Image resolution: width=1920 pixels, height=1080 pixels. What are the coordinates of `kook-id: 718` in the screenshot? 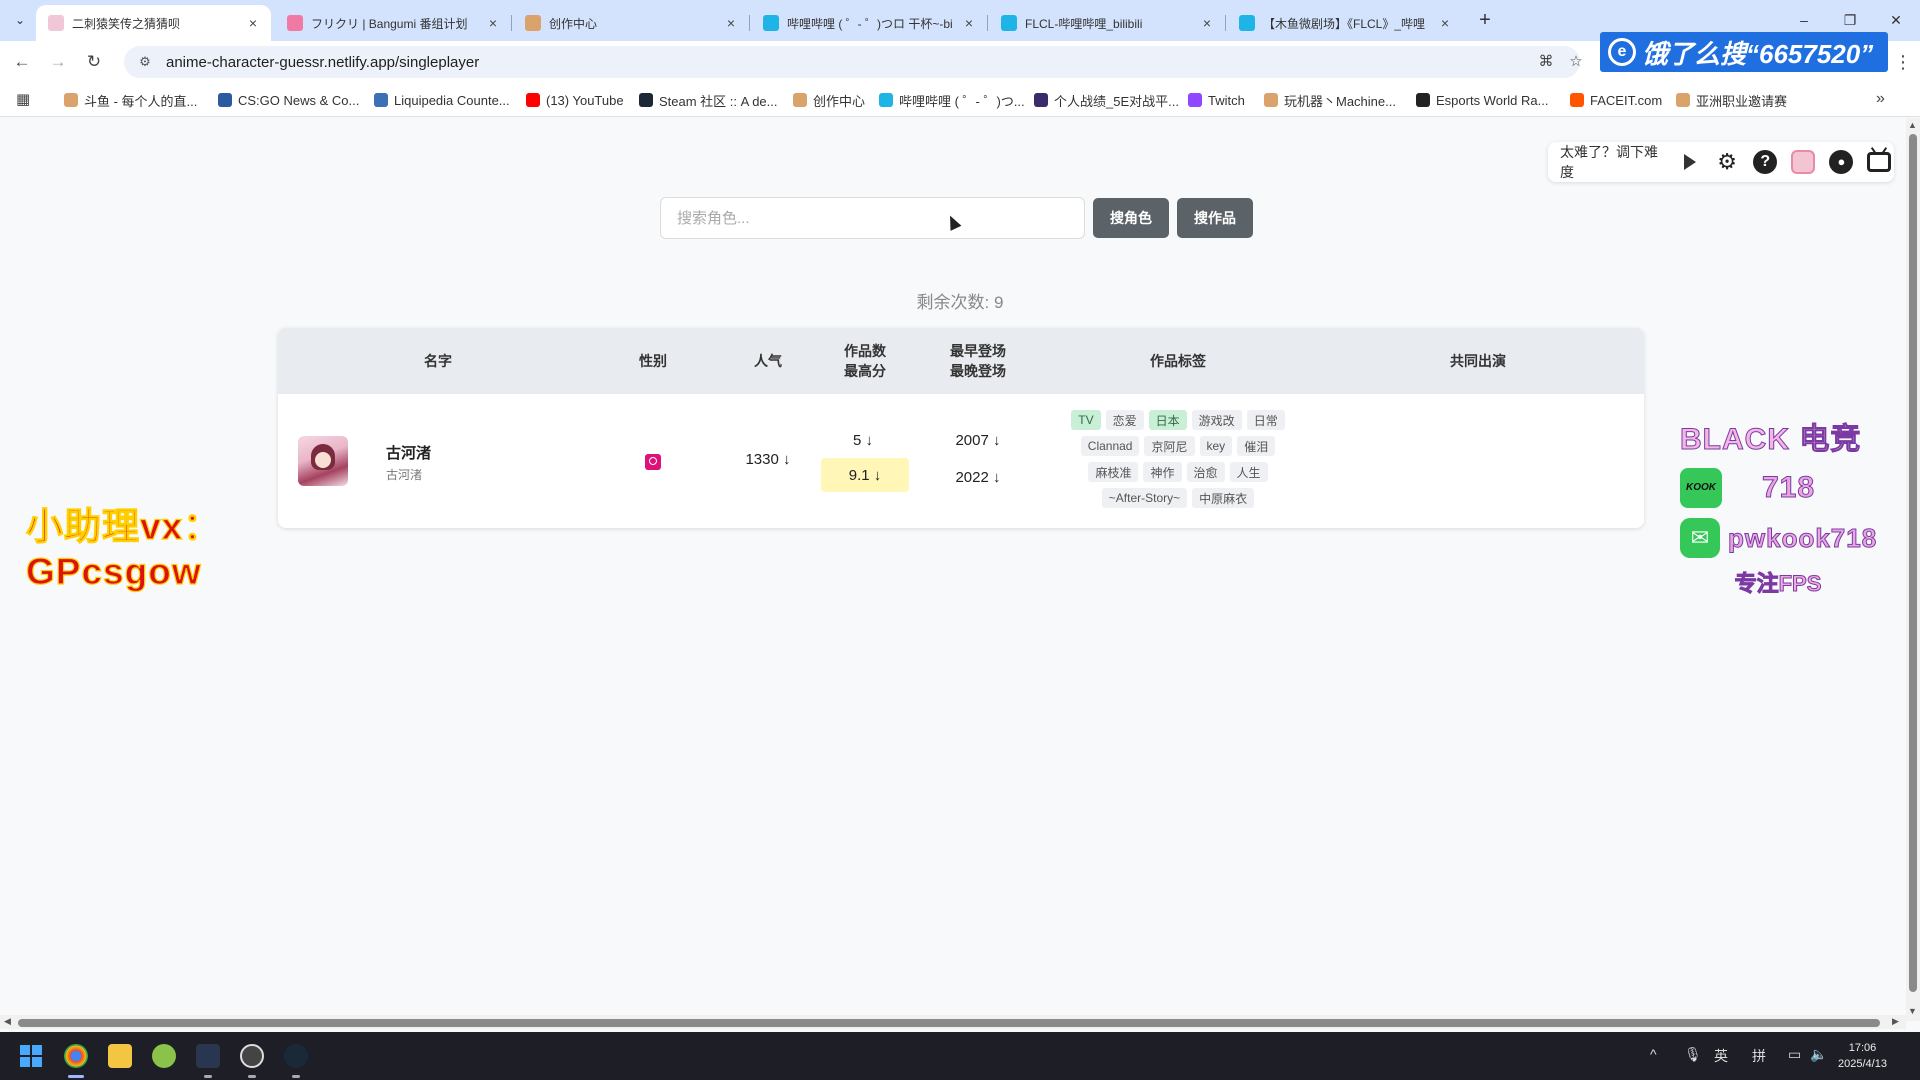 It's located at (1788, 488).